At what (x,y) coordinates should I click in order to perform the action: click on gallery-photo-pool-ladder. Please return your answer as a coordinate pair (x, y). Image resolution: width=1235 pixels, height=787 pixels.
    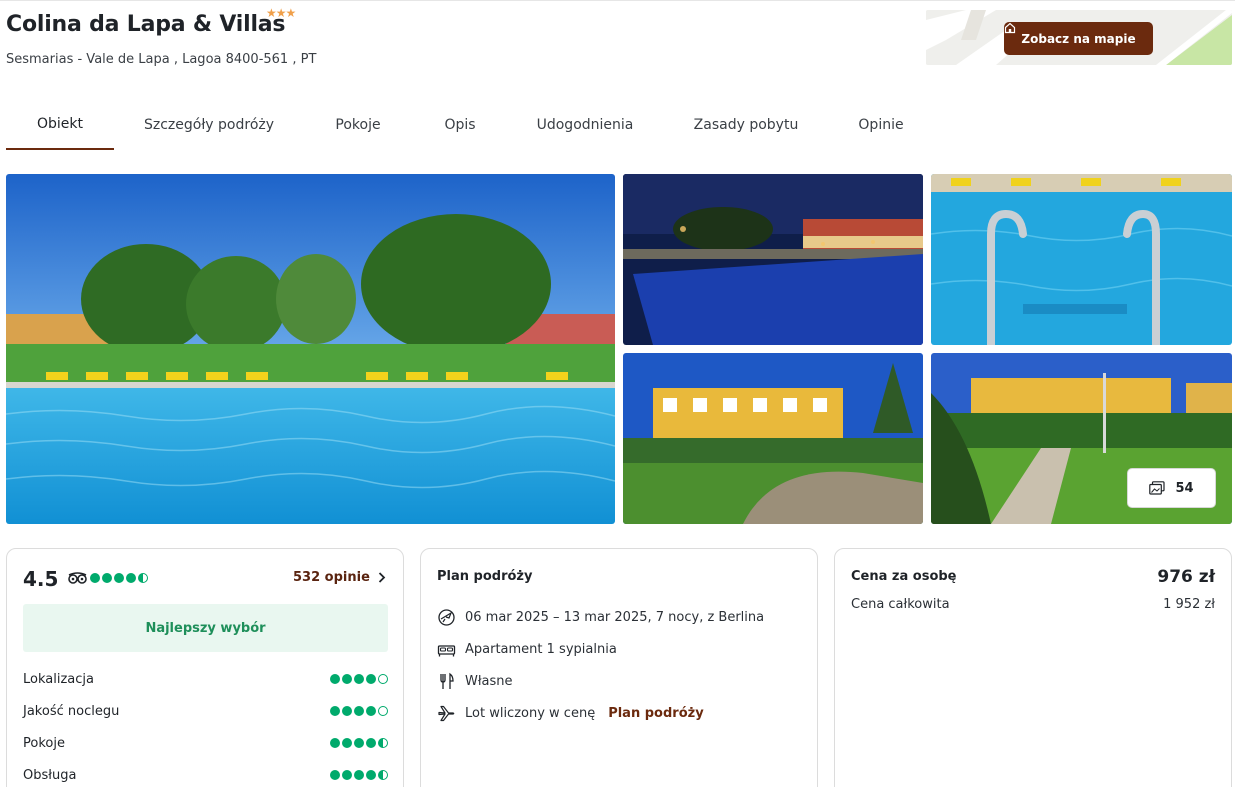
    Looking at the image, I should click on (1081, 259).